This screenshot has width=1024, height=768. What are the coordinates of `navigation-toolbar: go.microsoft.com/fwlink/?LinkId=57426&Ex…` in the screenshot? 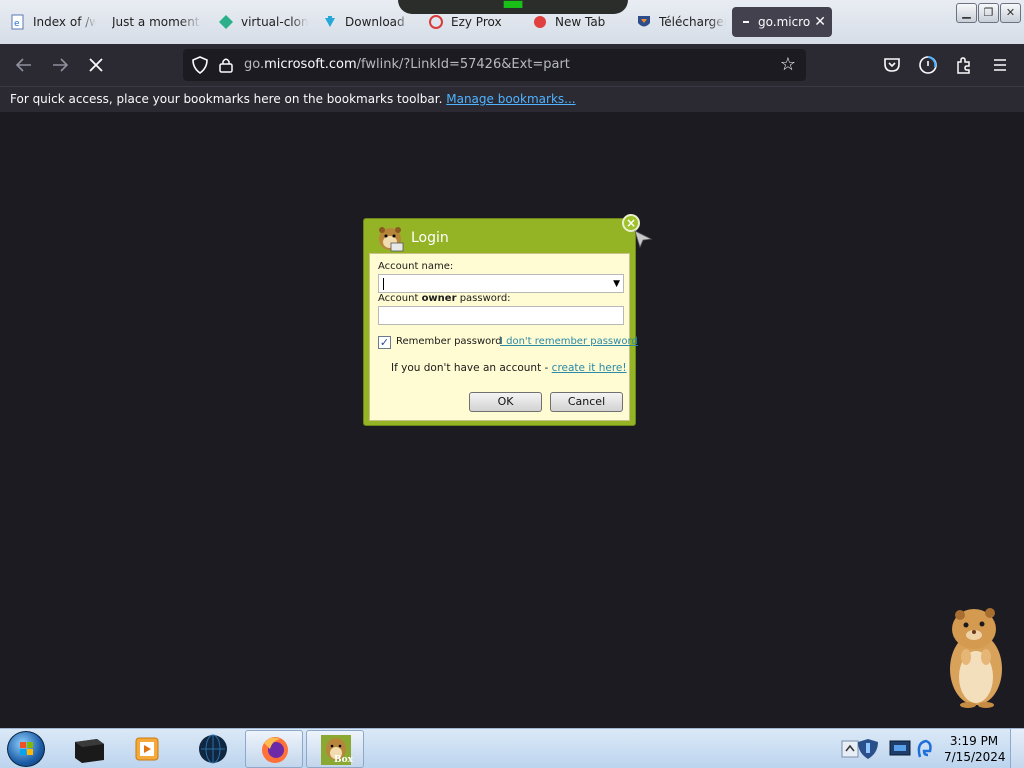 It's located at (512, 65).